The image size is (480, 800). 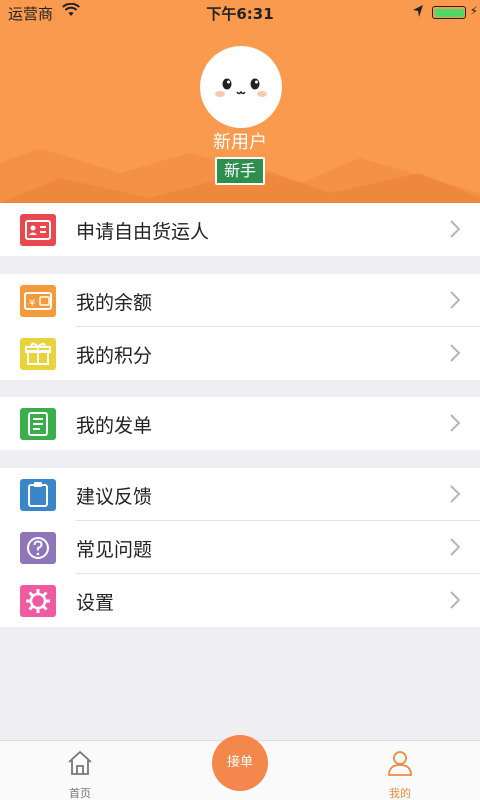 I want to click on tab-mine: 我的, so click(x=400, y=770).